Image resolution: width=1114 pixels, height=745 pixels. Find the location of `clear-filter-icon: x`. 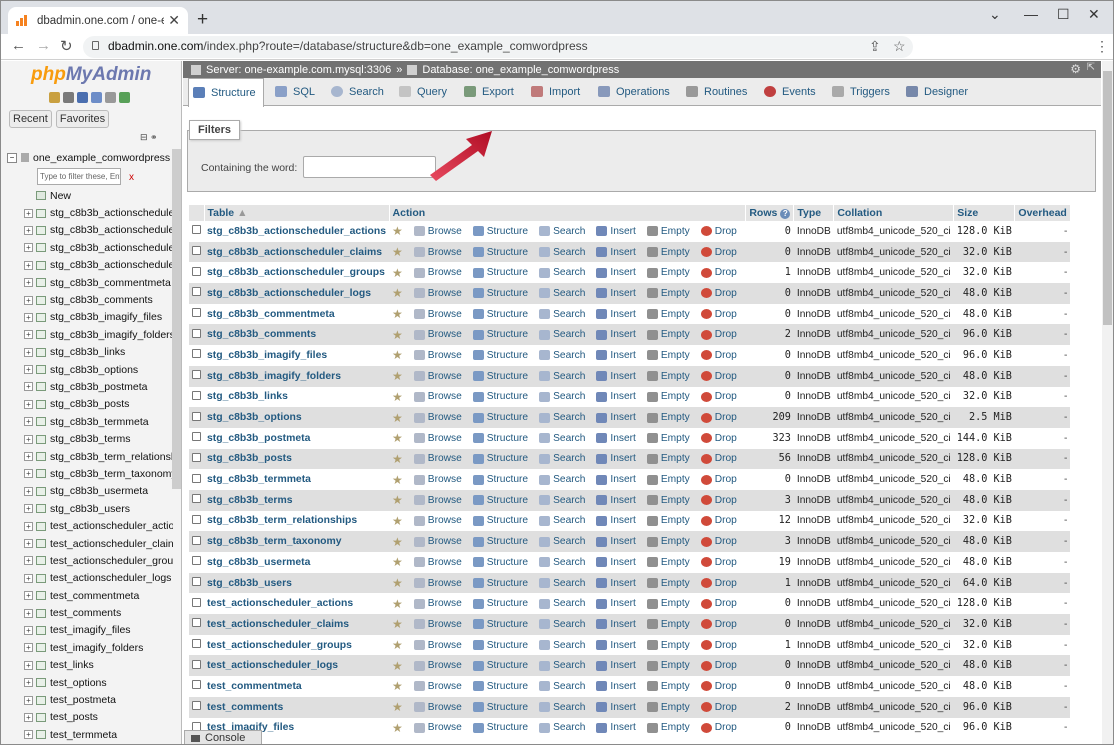

clear-filter-icon: x is located at coordinates (131, 177).